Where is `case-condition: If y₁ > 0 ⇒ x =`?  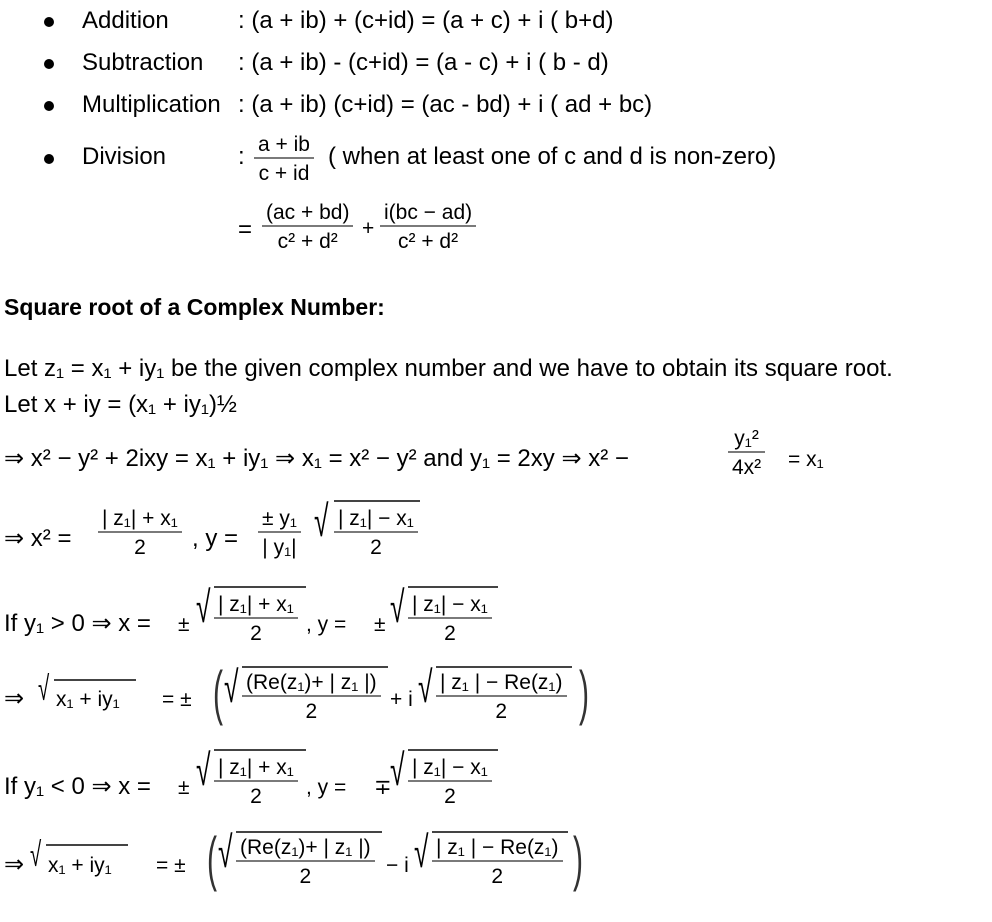 case-condition: If y₁ > 0 ⇒ x = is located at coordinates (77, 623).